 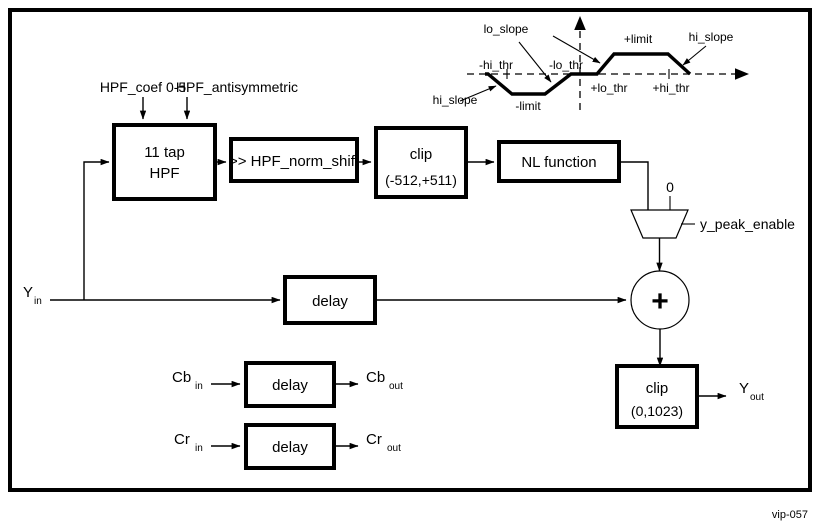 I want to click on port-cr-in: Cr in, so click(x=188, y=442).